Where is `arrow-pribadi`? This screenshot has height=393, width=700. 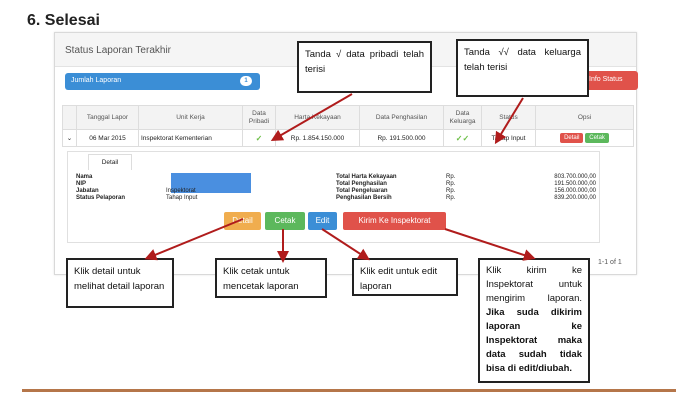
arrow-pribadi is located at coordinates (311, 117).